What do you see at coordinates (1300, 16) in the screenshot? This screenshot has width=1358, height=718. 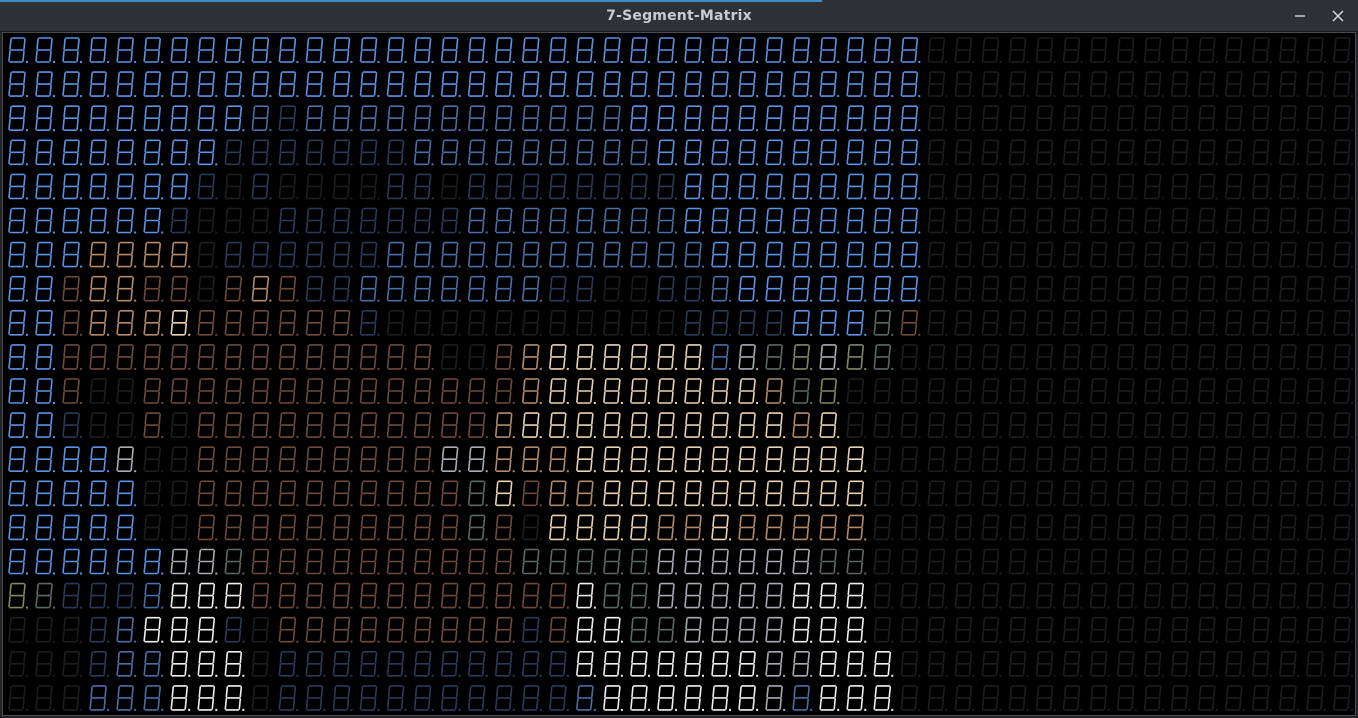 I see `minimize-button` at bounding box center [1300, 16].